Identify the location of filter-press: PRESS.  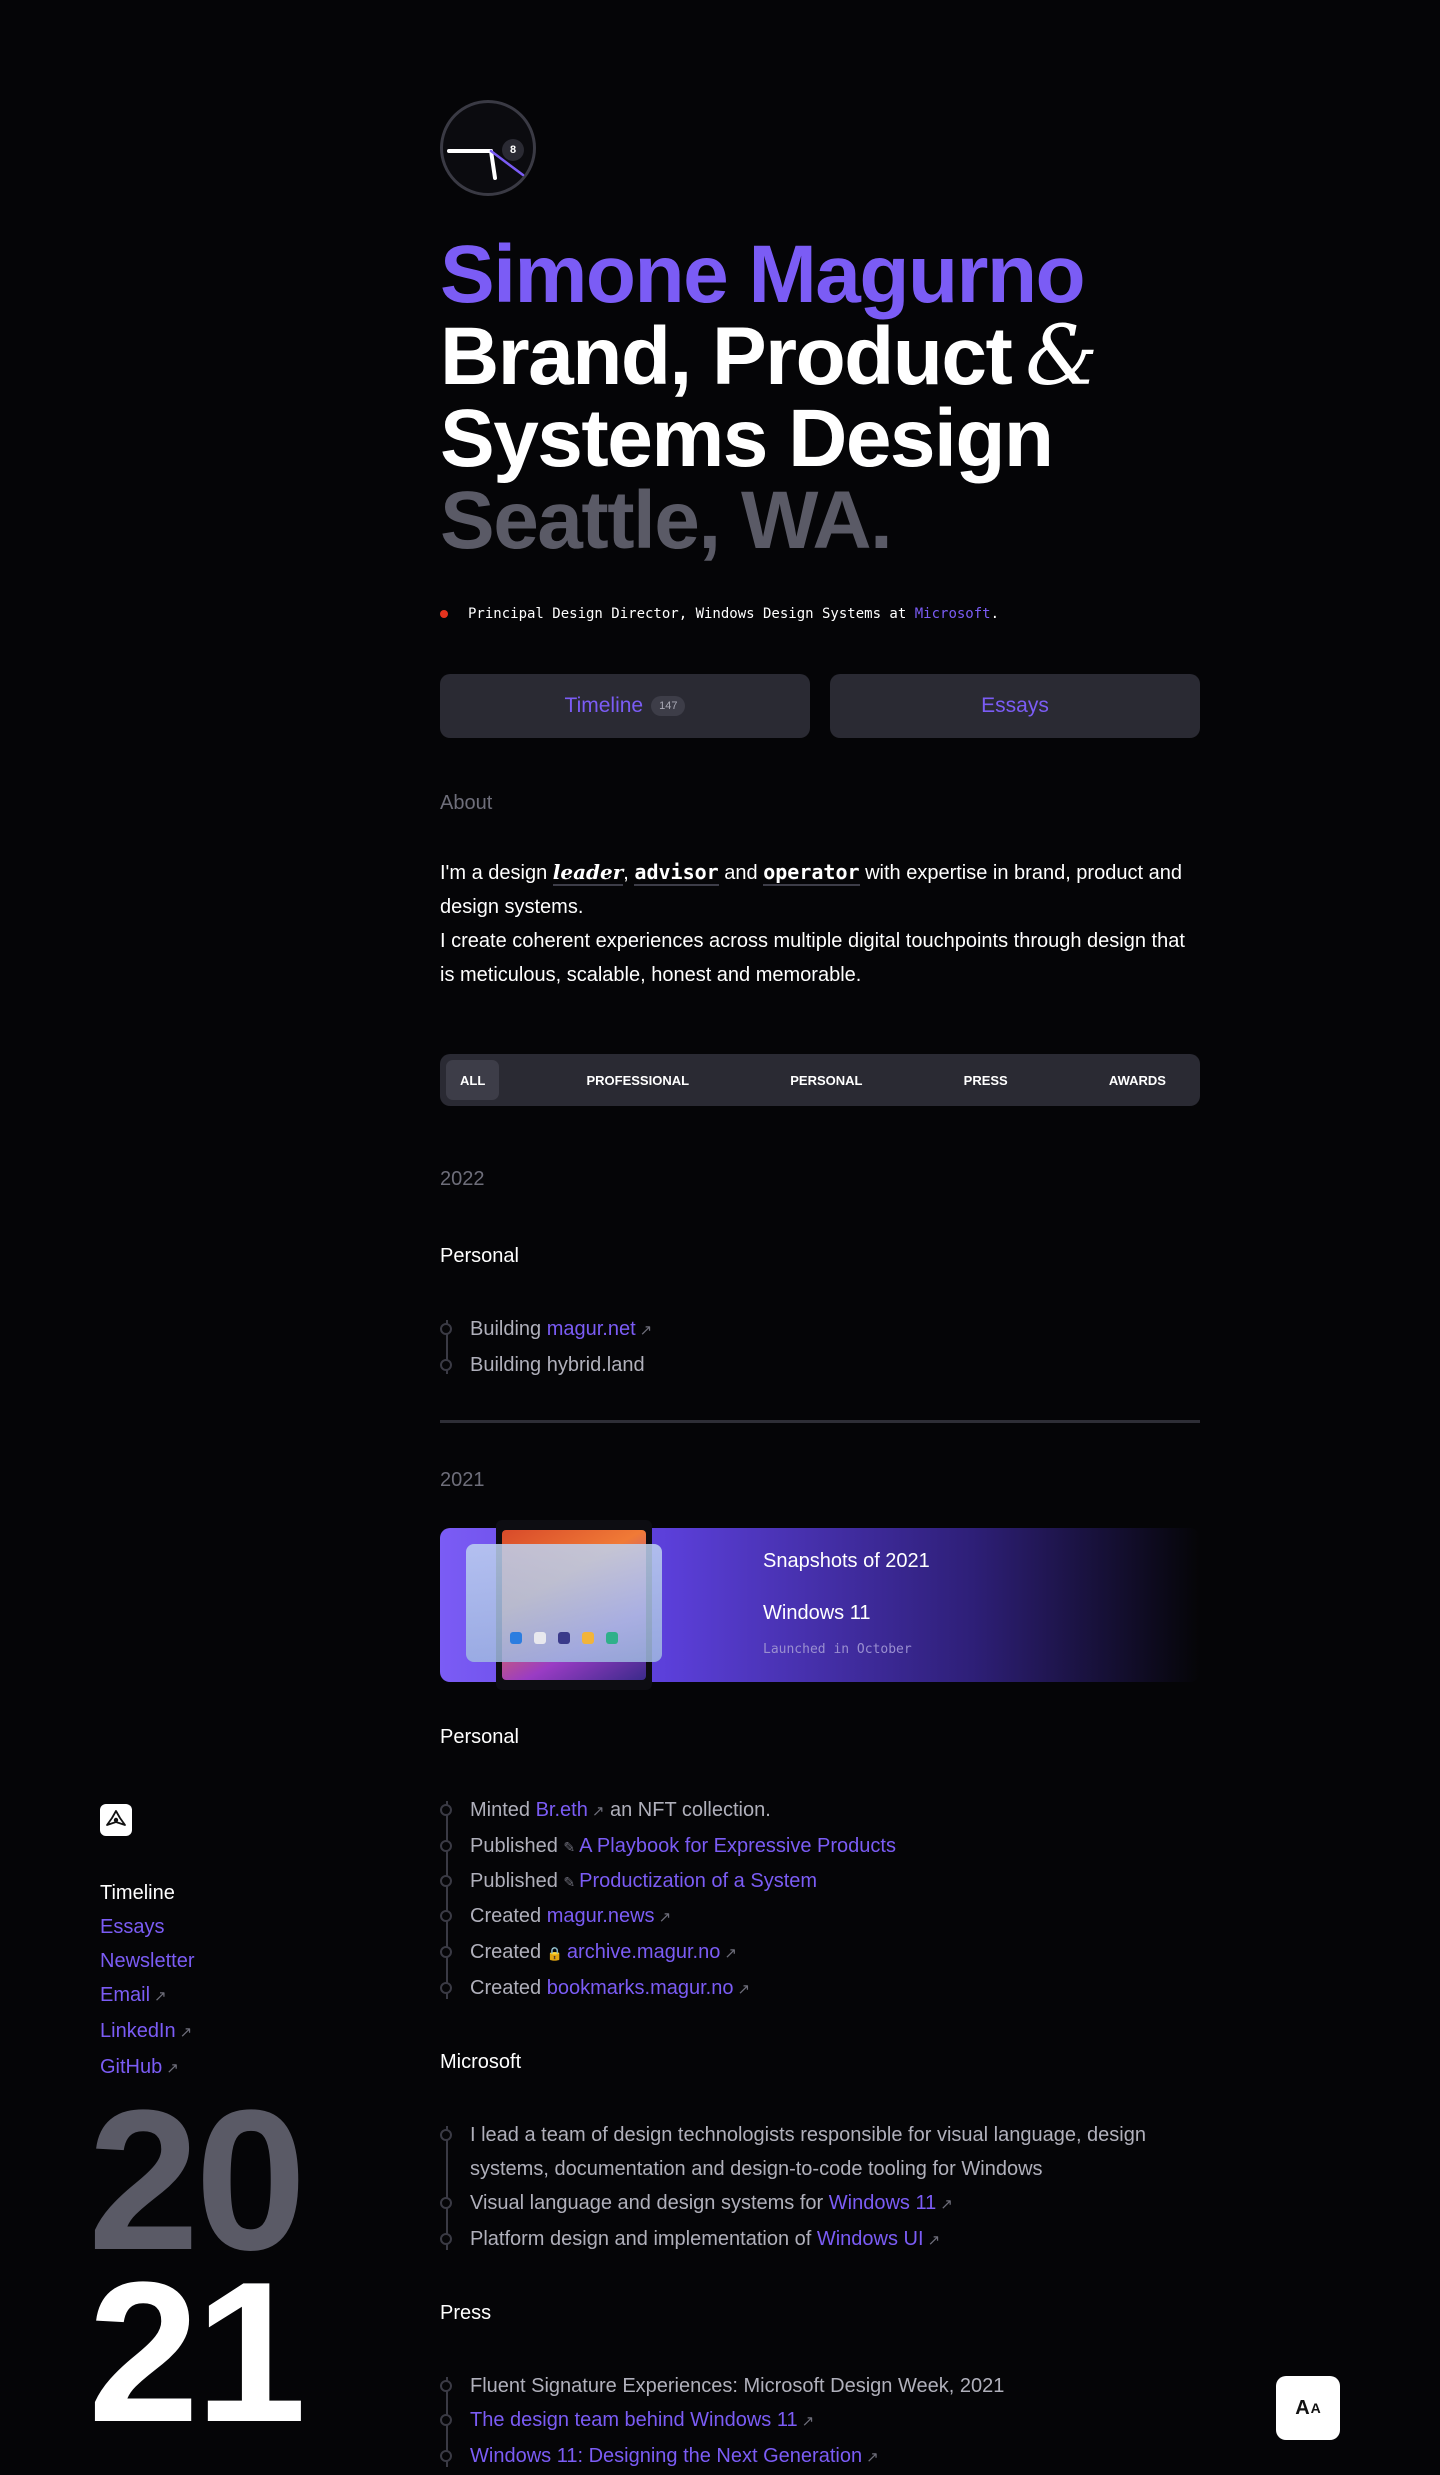
(986, 1080).